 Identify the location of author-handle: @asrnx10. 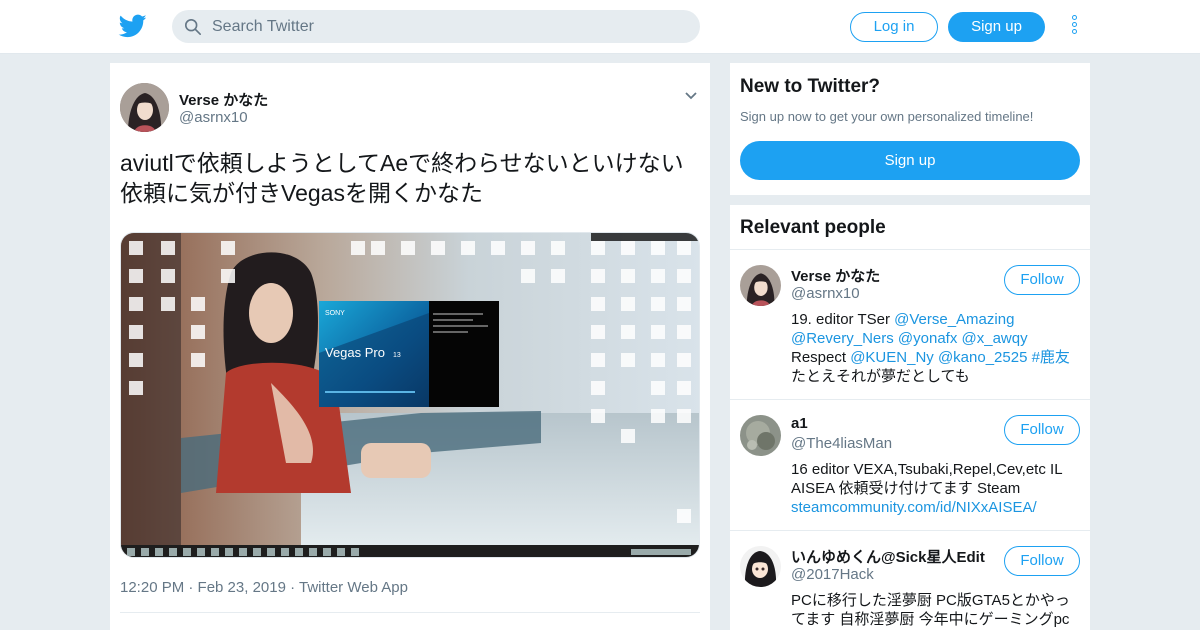
(213, 117).